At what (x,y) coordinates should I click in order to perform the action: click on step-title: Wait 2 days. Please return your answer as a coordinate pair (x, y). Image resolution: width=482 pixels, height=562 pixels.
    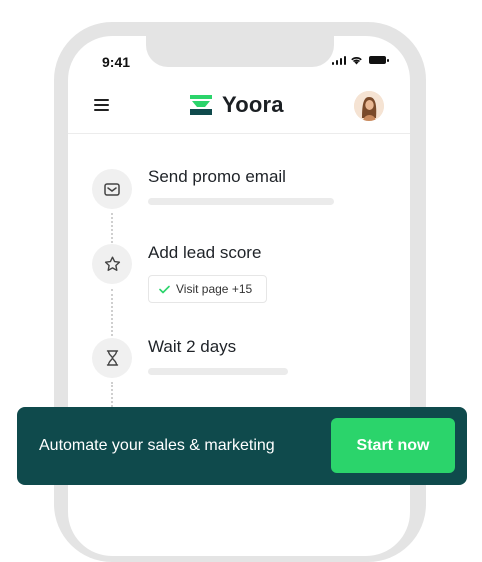
    Looking at the image, I should click on (192, 346).